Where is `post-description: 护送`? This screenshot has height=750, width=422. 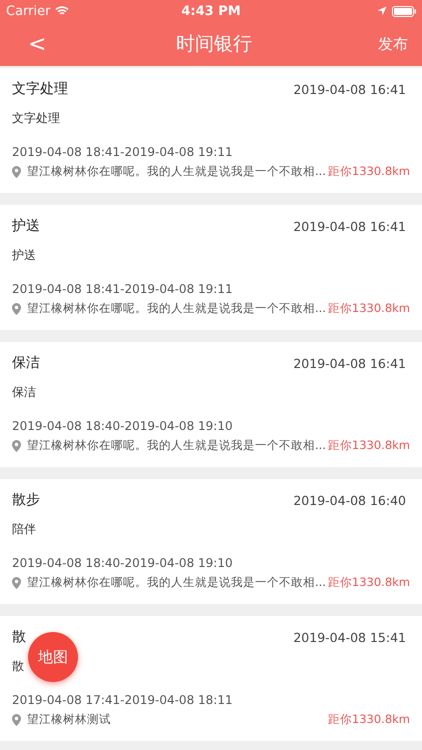 post-description: 护送 is located at coordinates (24, 255).